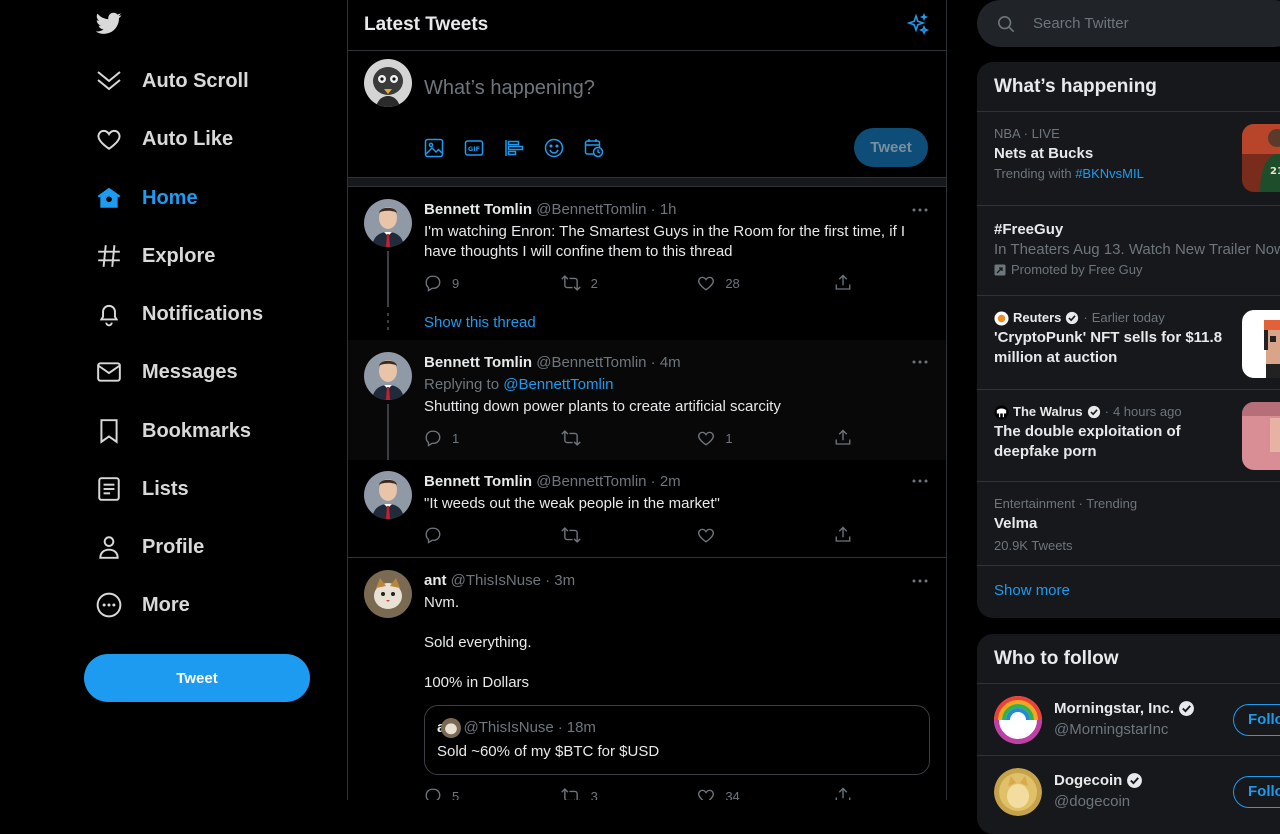 The width and height of the screenshot is (1280, 834). I want to click on nav-label: Auto Scroll, so click(195, 80).